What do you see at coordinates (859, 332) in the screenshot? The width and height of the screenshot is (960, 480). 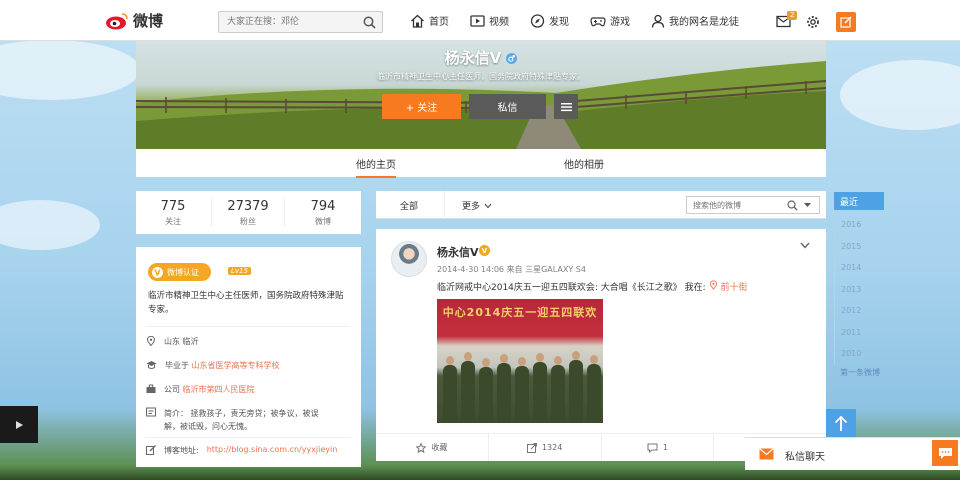 I see `timeline-year: 2011` at bounding box center [859, 332].